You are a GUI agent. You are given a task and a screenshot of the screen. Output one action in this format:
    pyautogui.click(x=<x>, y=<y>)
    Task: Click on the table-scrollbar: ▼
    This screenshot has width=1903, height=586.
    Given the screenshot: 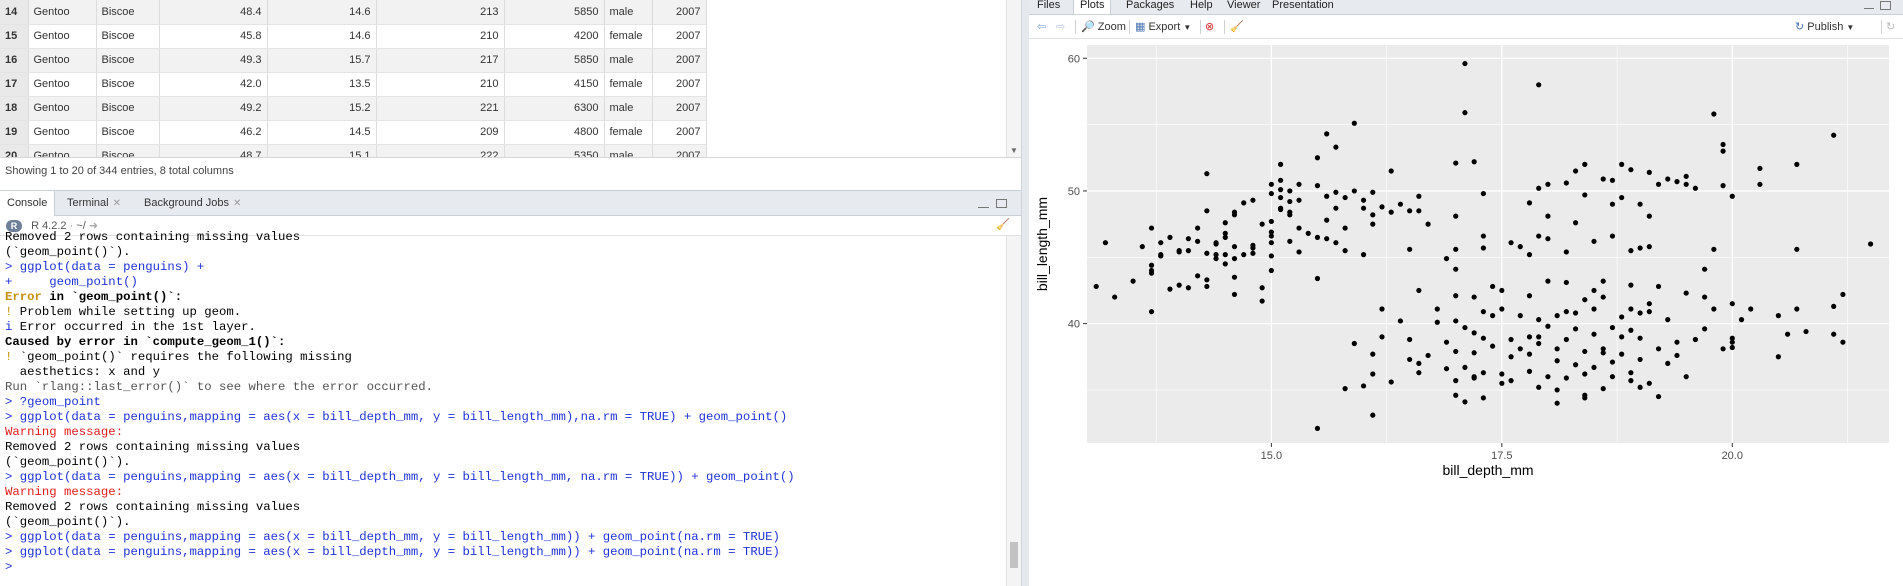 What is the action you would take?
    pyautogui.click(x=1013, y=78)
    